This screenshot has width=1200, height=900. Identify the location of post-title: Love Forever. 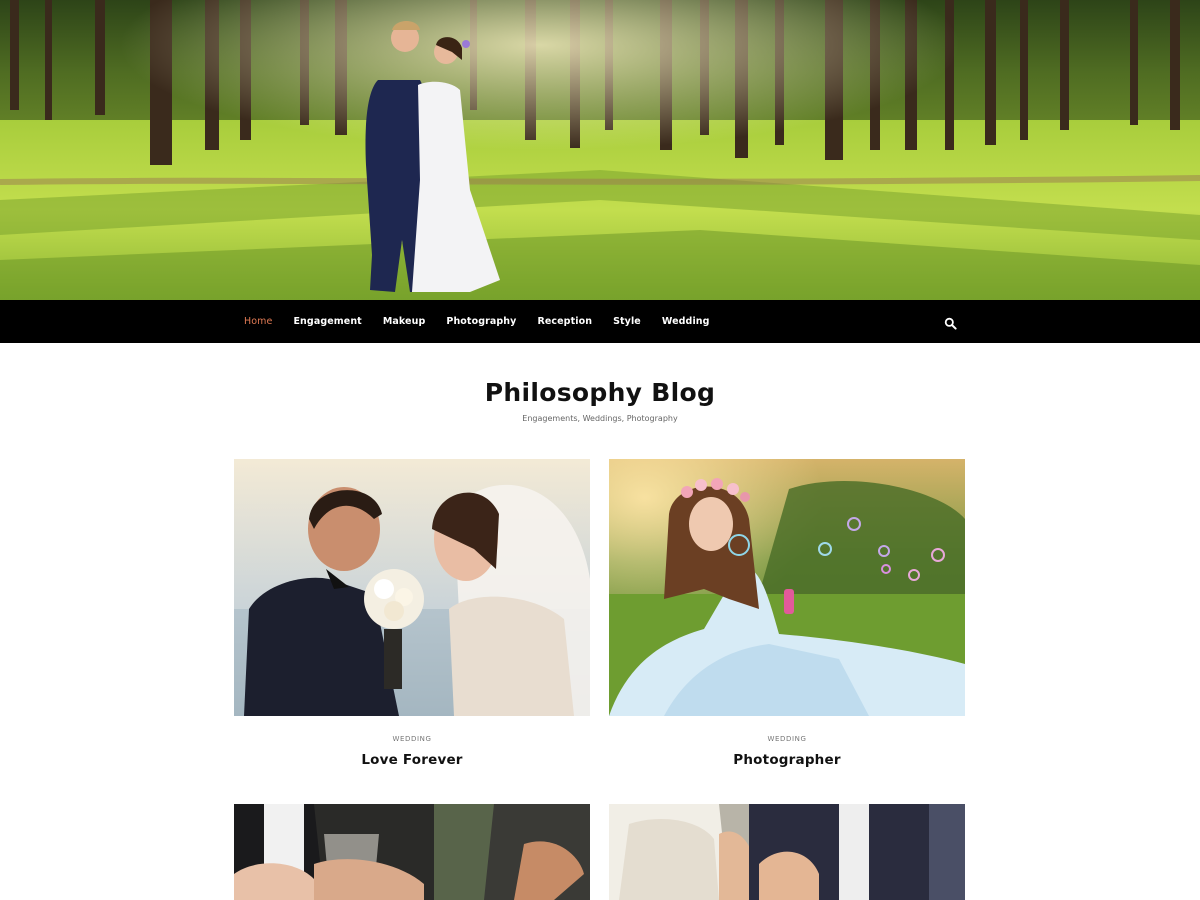
(412, 760).